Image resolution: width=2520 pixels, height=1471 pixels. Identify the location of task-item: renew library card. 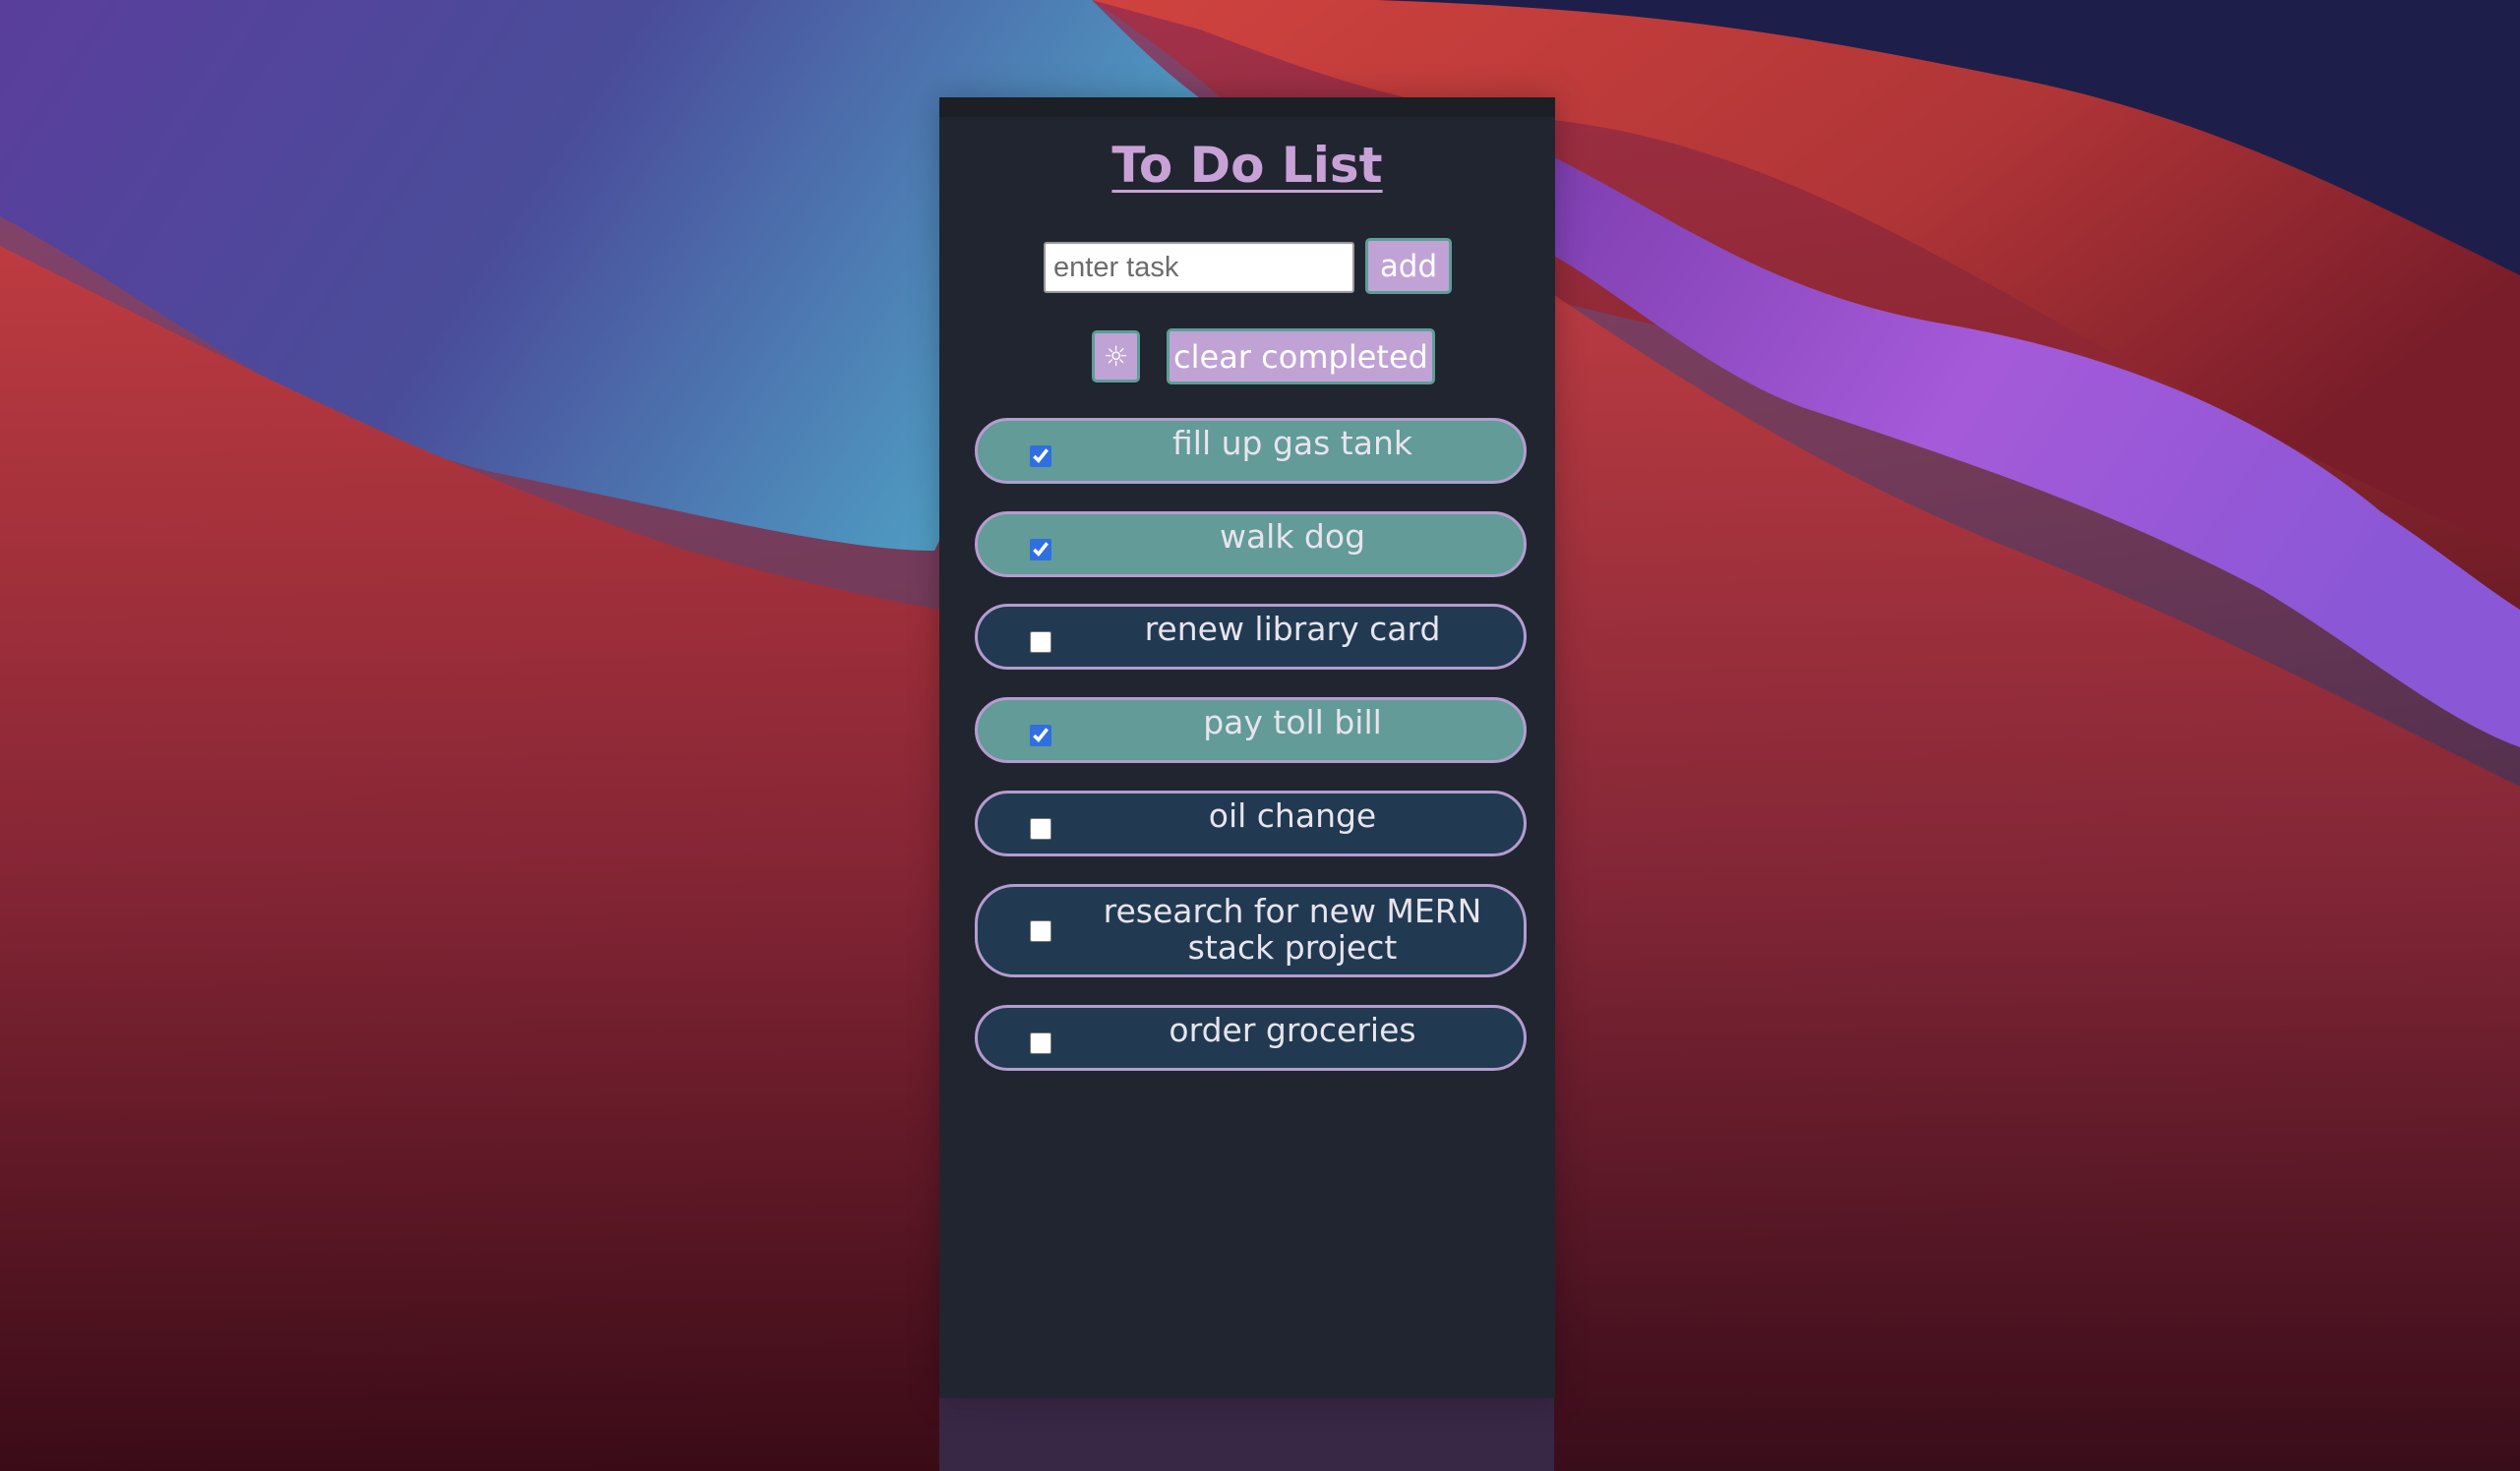
(1251, 637).